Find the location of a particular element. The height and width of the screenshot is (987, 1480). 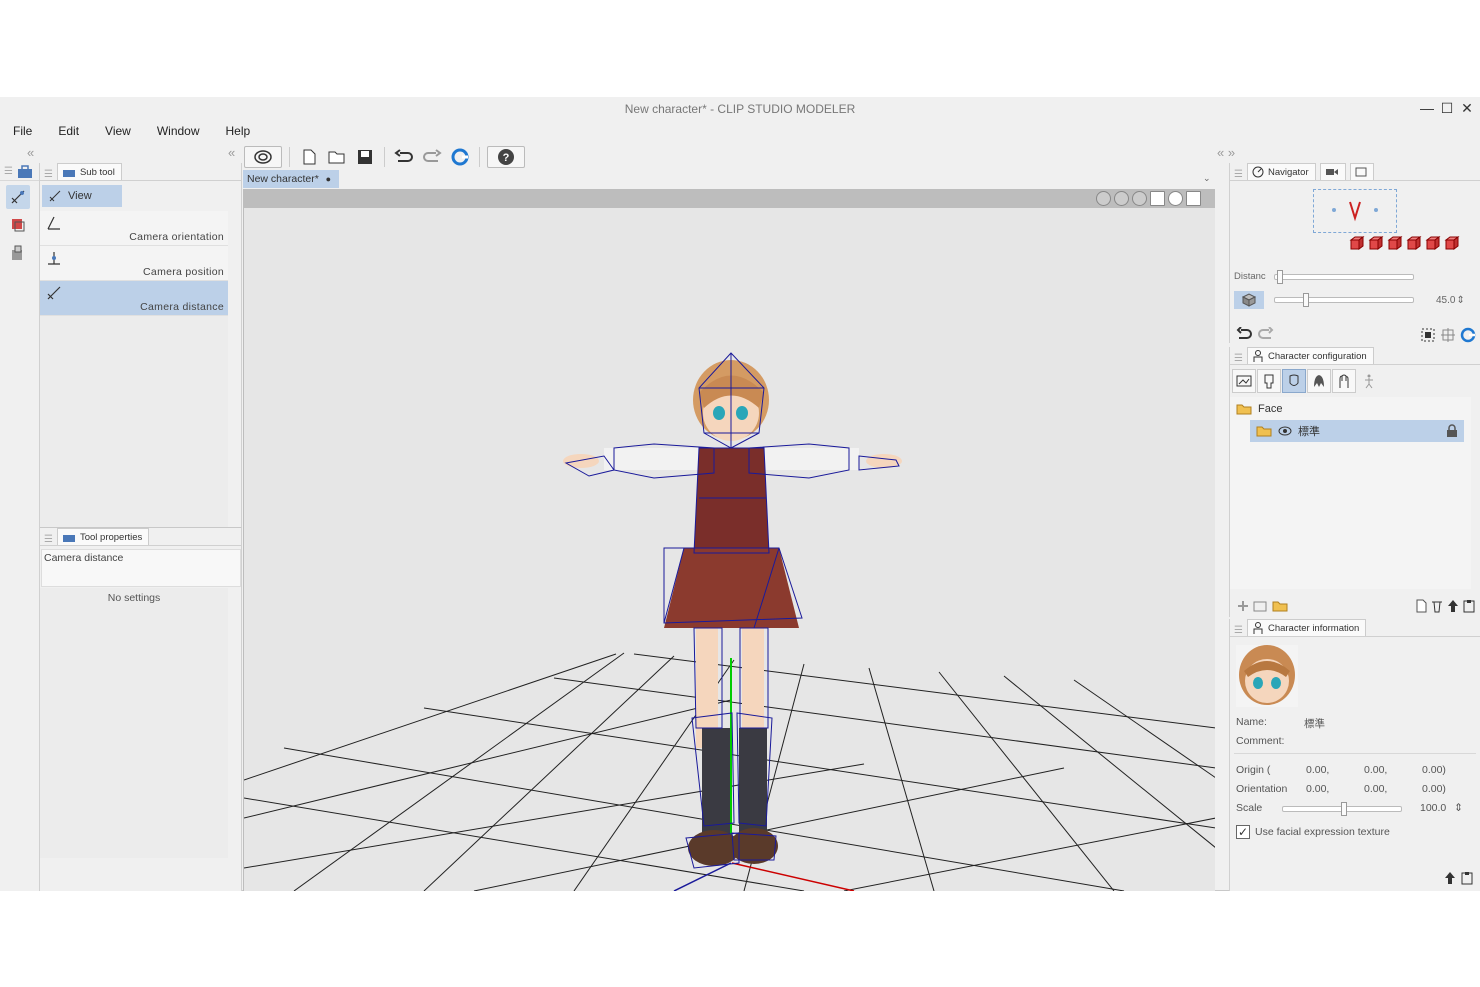

distance-slider is located at coordinates (1344, 276).